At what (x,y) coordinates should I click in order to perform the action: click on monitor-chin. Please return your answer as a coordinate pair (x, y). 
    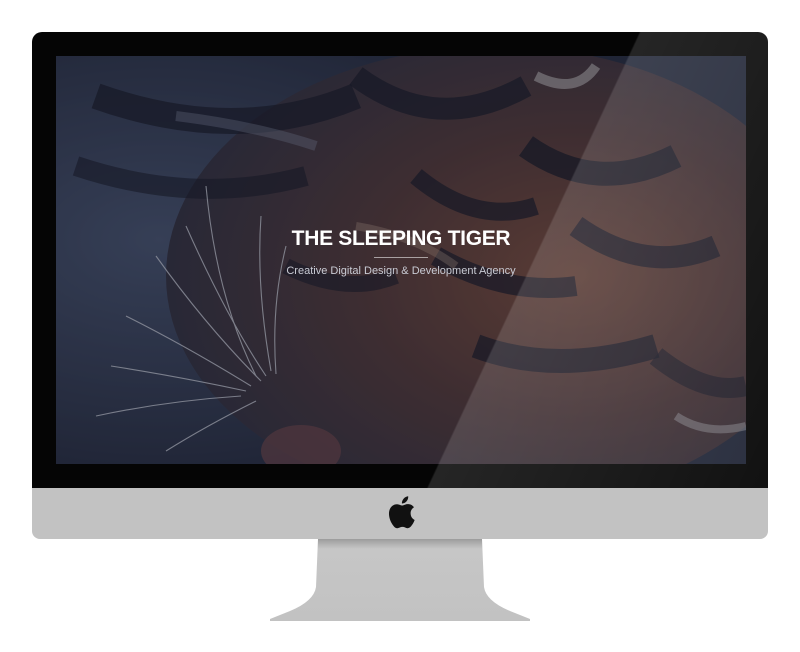
    Looking at the image, I should click on (400, 513).